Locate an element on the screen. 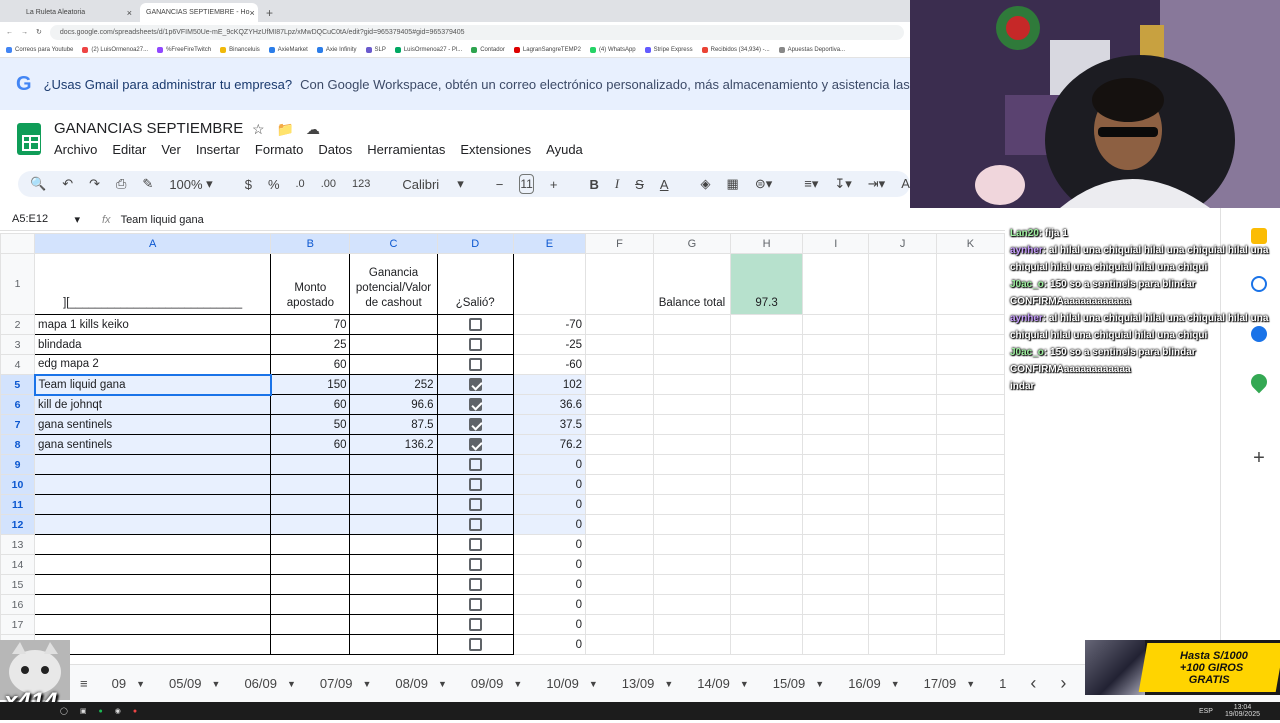 The height and width of the screenshot is (723, 1280). sheet-tab: 15/09 ▼ is located at coordinates (798, 683).